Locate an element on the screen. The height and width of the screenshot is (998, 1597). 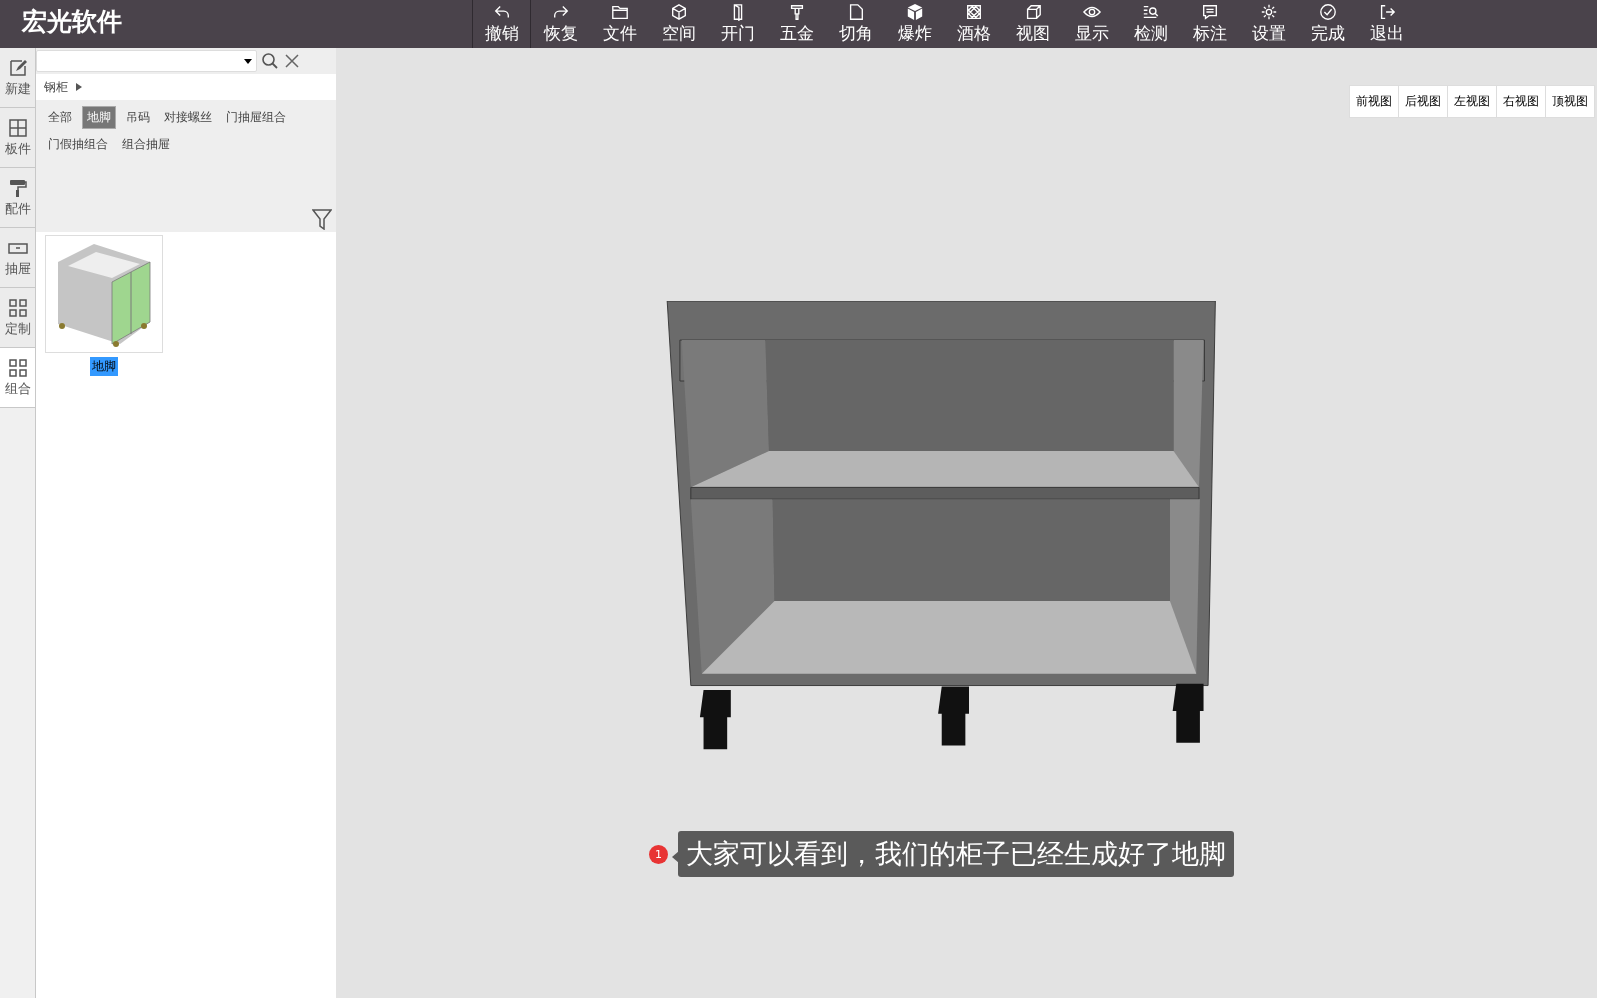
category-tab: 地脚 is located at coordinates (99, 117).